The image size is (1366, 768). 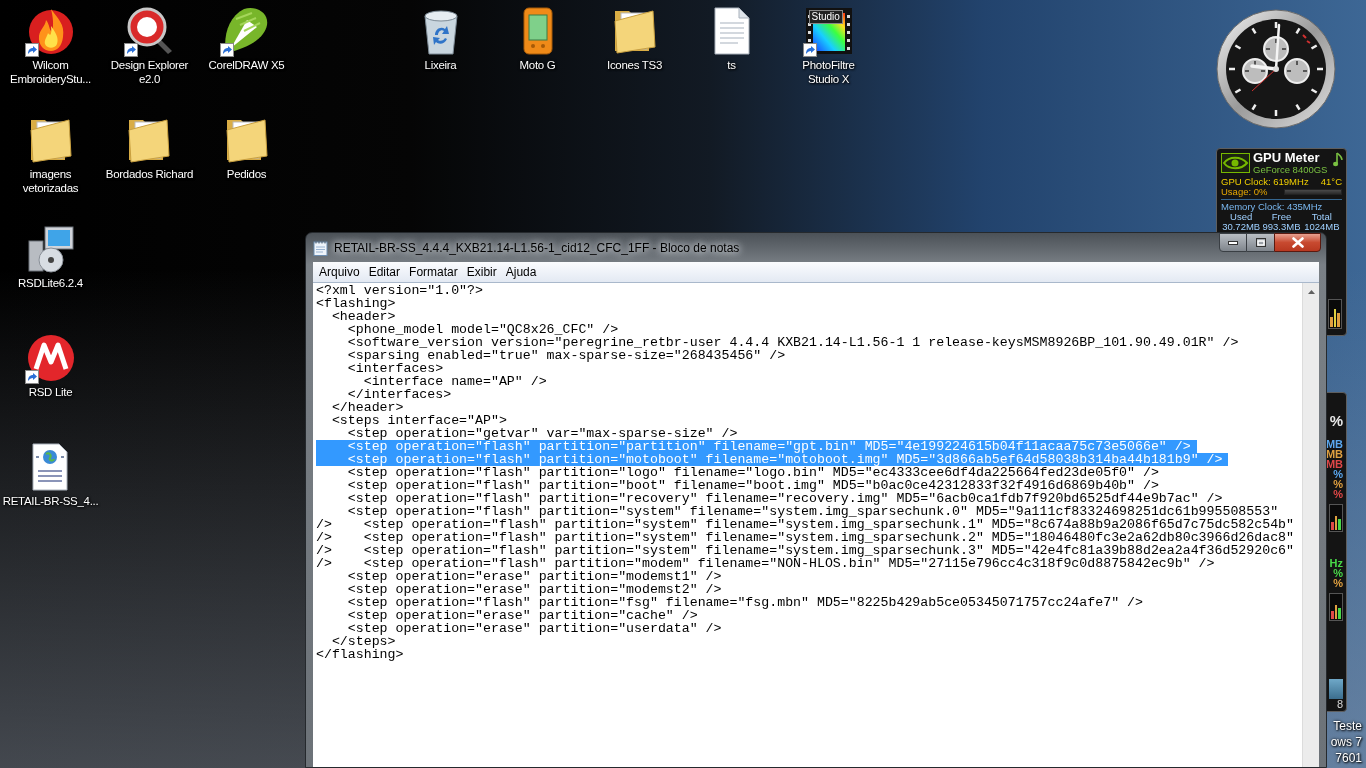 What do you see at coordinates (537, 248) in the screenshot?
I see `window-title: RETAIL-BR-SS_4.4.4_KXB21.14-L1.56-1_cid12_CFC_1FF - Bloco de notas` at bounding box center [537, 248].